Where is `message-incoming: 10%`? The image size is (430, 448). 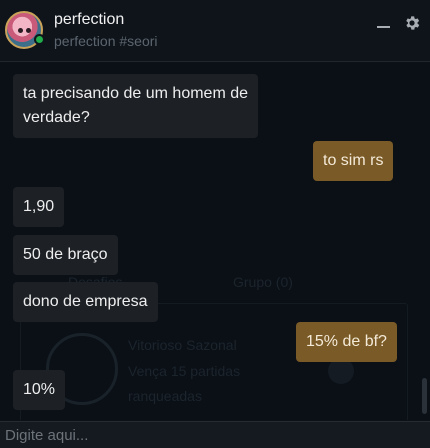
message-incoming: 10% is located at coordinates (39, 390).